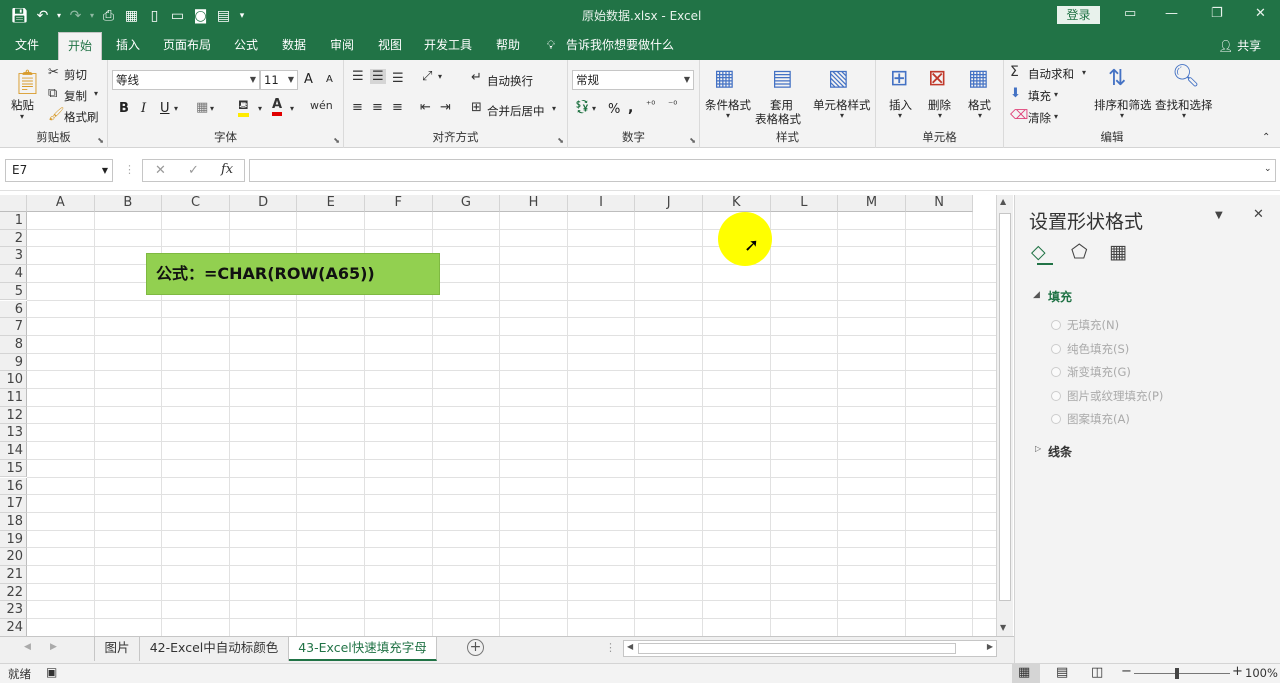  I want to click on row-header: 12, so click(13, 415).